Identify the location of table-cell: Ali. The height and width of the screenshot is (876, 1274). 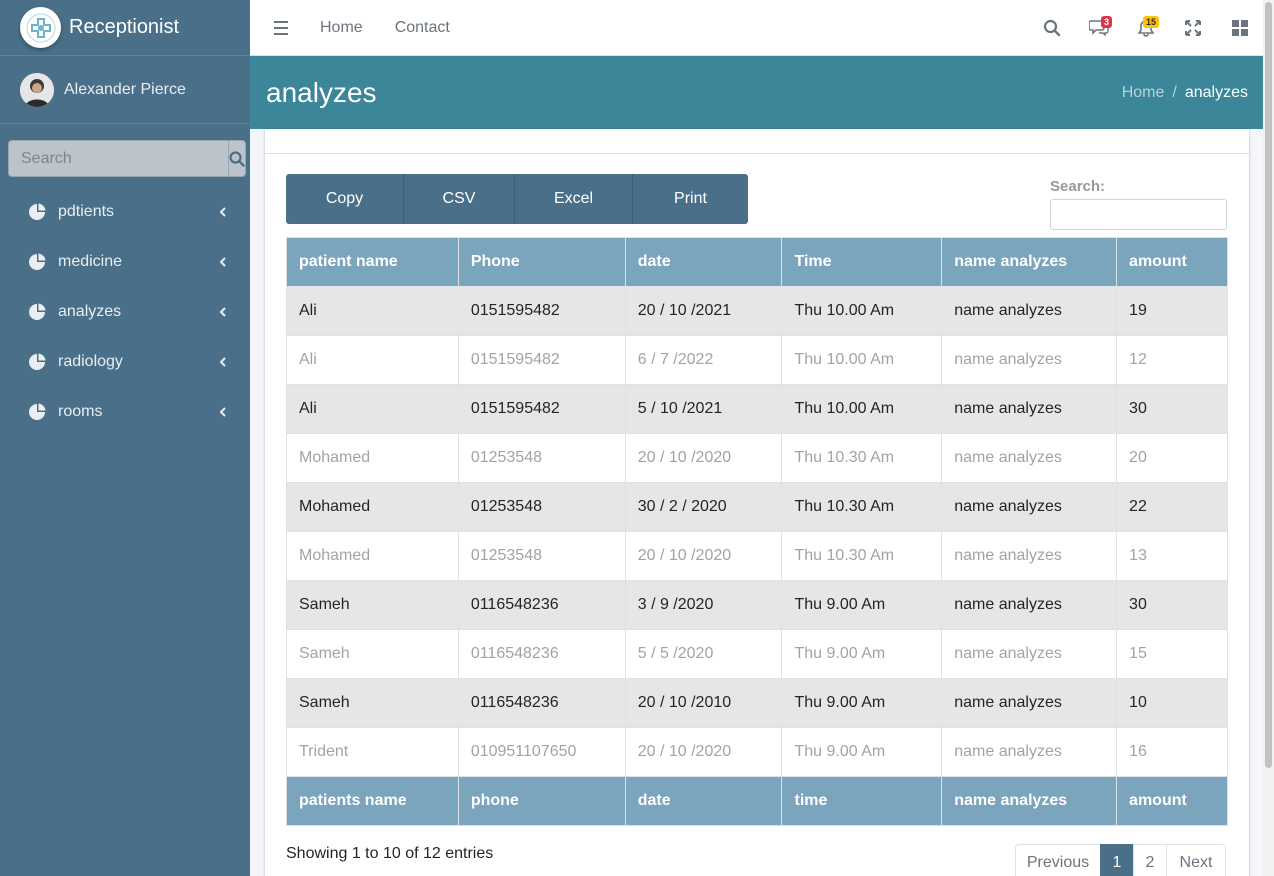
(372, 311).